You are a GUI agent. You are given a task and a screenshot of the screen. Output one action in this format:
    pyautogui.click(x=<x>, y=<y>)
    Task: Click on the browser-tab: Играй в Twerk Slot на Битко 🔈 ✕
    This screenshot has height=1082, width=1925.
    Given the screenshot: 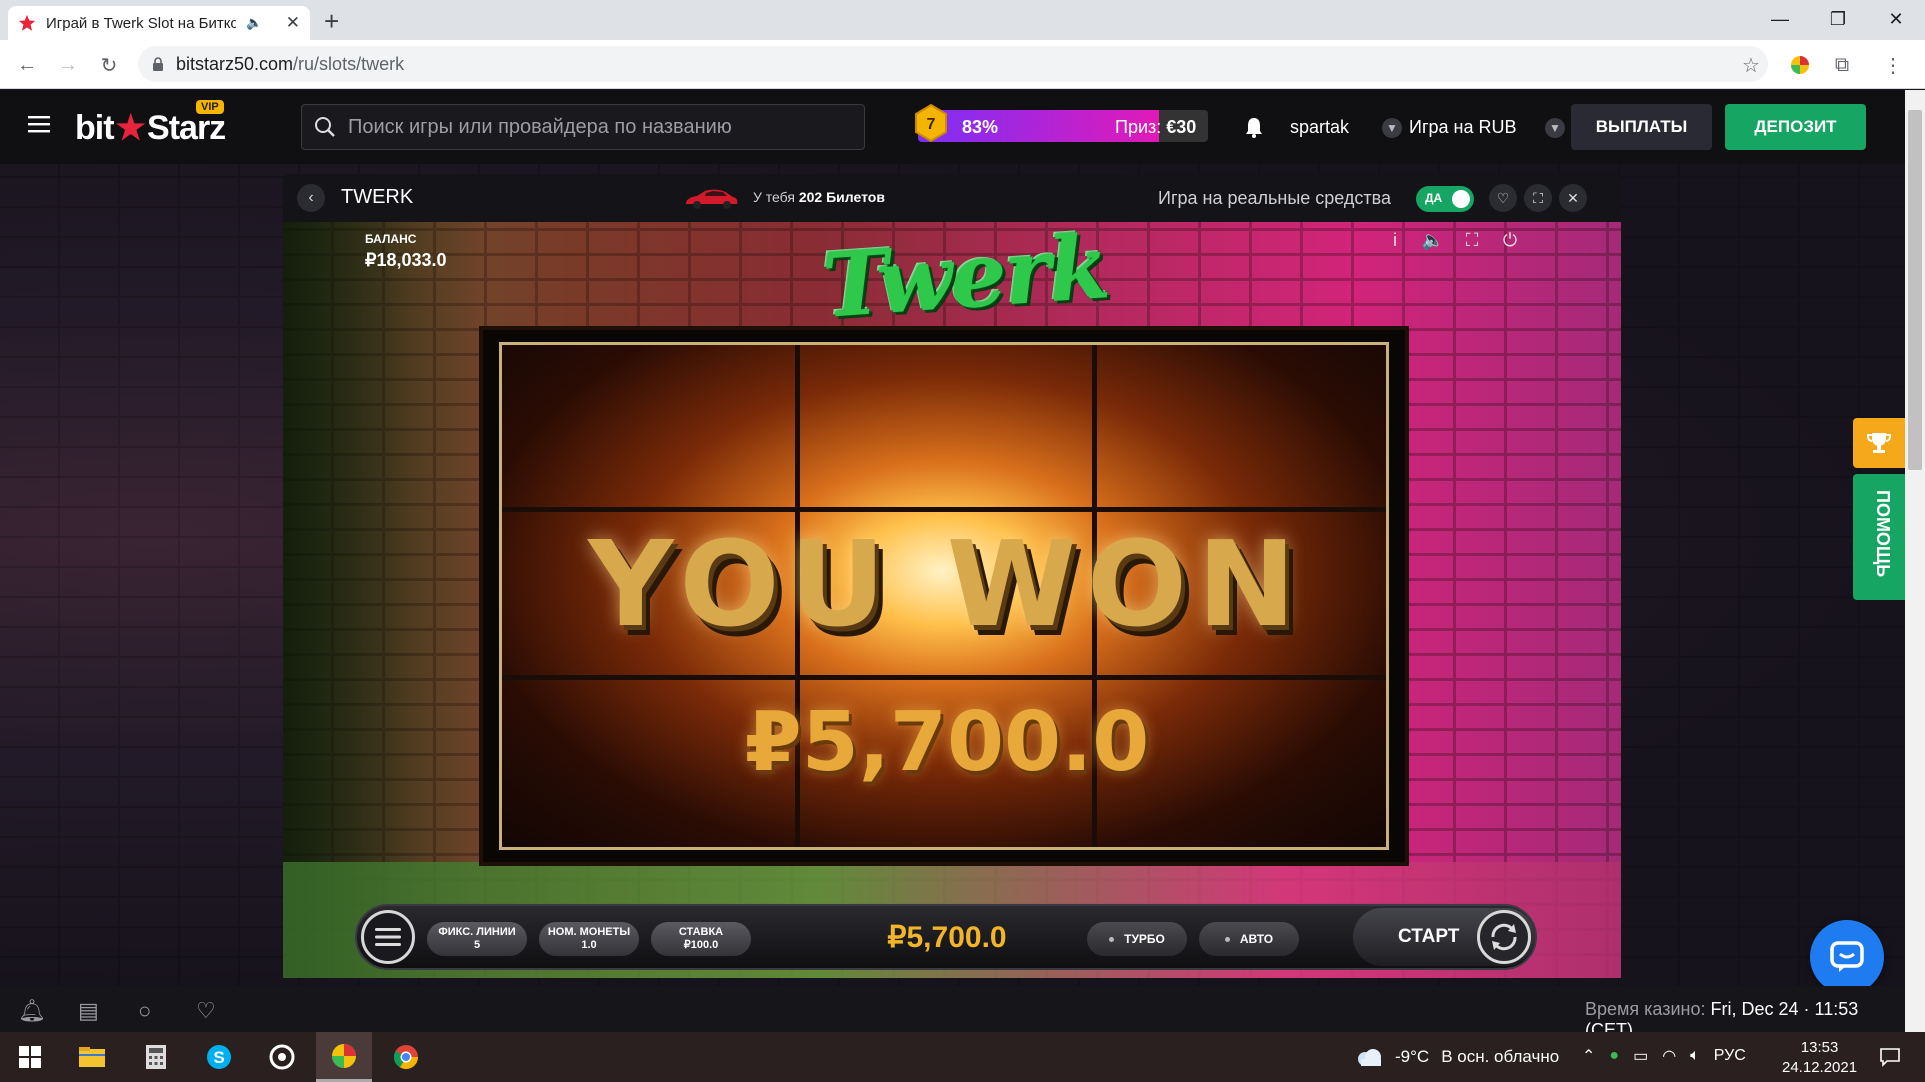 What is the action you would take?
    pyautogui.click(x=159, y=23)
    